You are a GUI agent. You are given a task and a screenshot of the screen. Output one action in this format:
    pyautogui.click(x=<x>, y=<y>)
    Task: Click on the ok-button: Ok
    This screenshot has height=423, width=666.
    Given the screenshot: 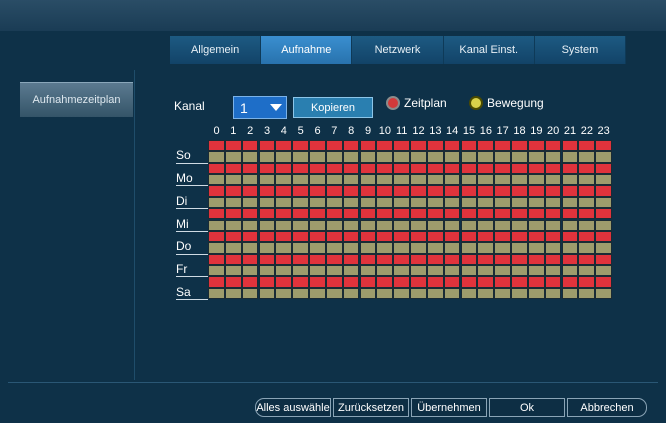 What is the action you would take?
    pyautogui.click(x=527, y=407)
    